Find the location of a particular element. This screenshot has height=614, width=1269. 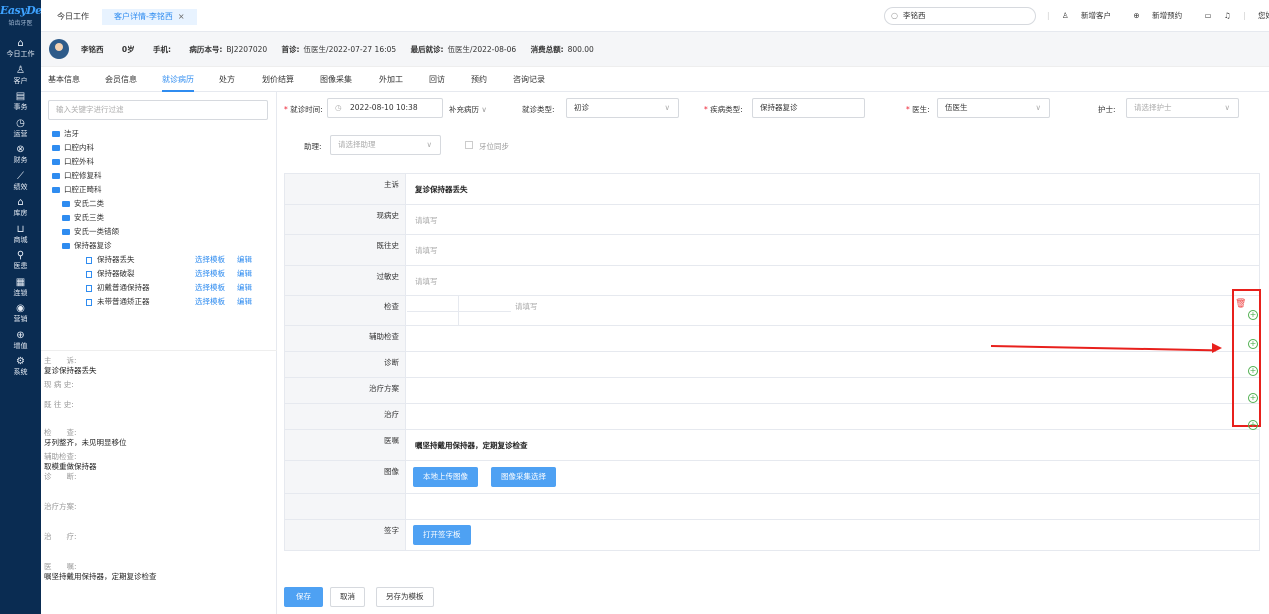

top-right-actions: | ♙ 新增客户 ⊕ 新增预约 ▭ ♫ | 您好，超管 ∨ is located at coordinates (1158, 15).